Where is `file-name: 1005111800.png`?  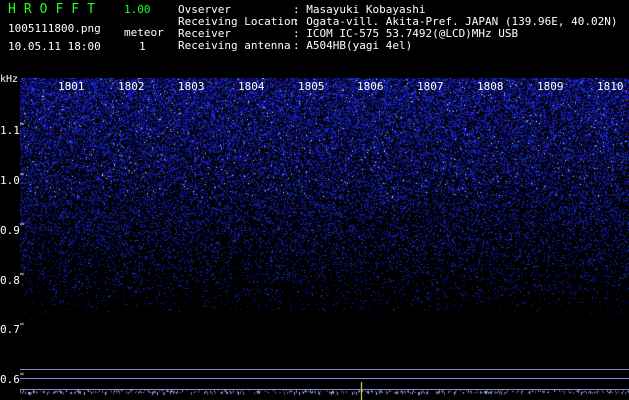 file-name: 1005111800.png is located at coordinates (54, 28).